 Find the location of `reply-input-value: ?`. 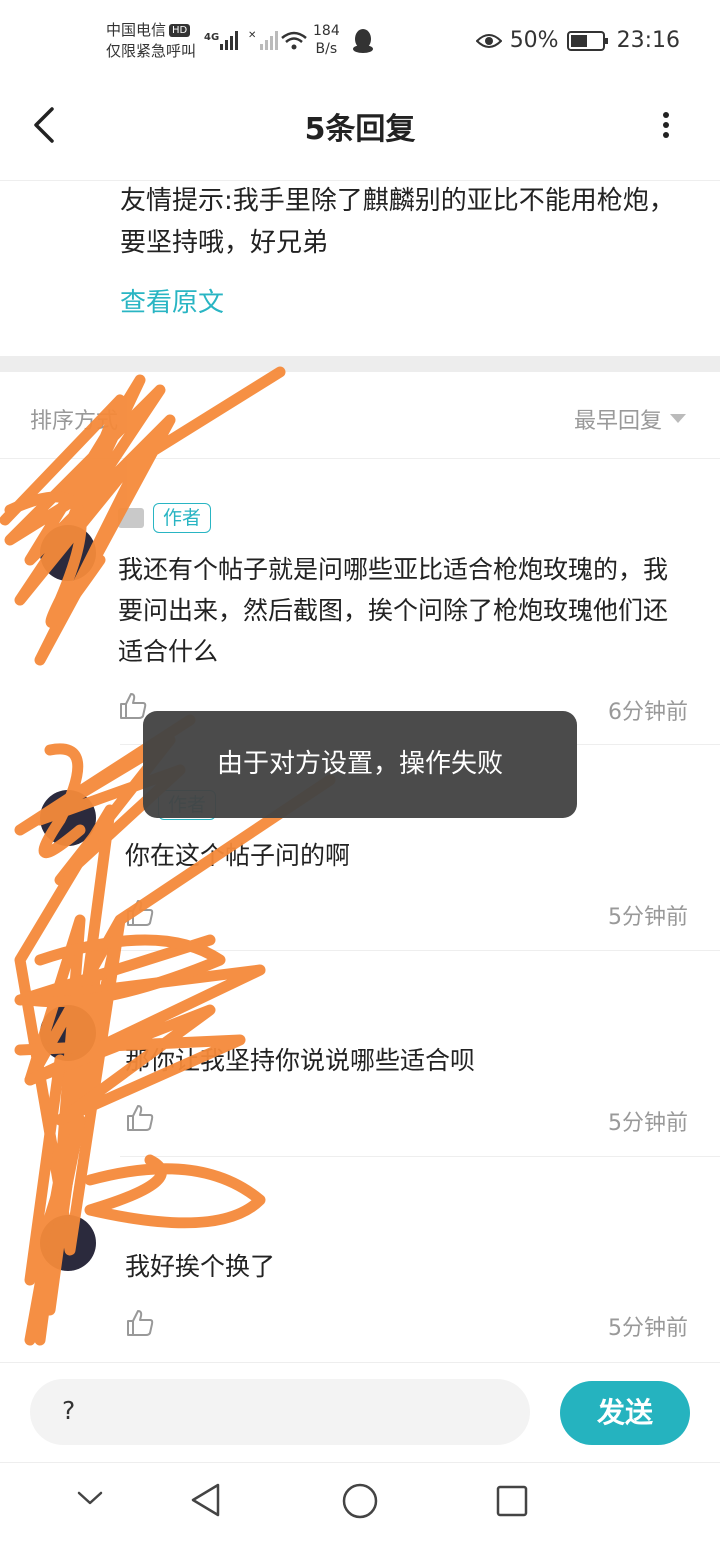

reply-input-value: ? is located at coordinates (68, 1410).